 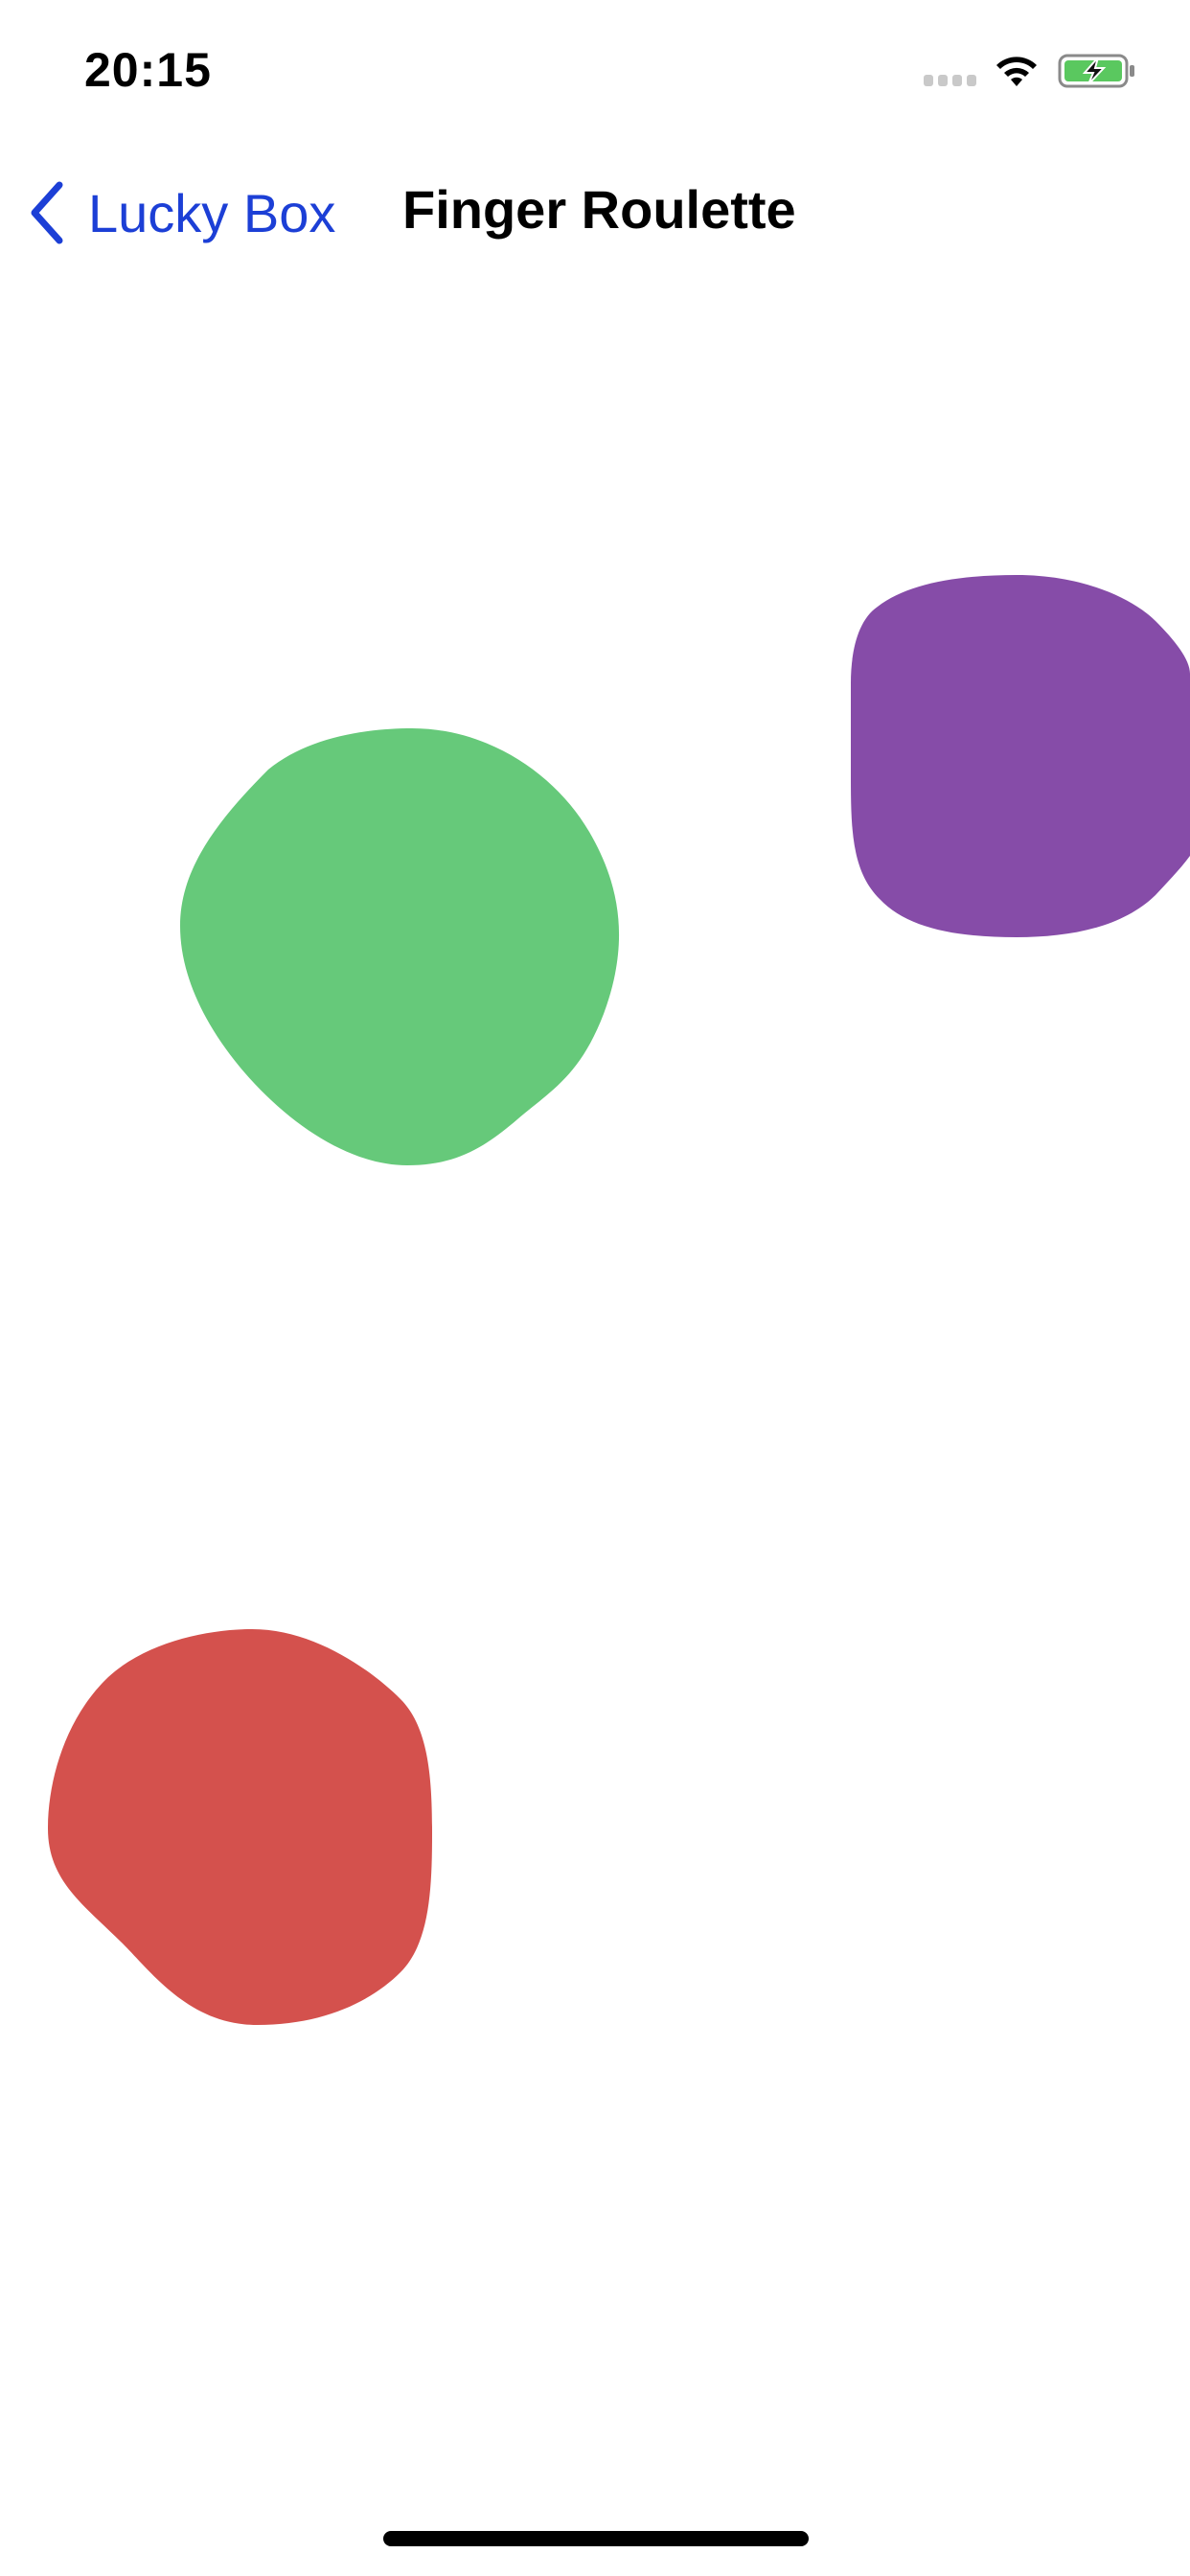 I want to click on status-time: 20:15, so click(x=148, y=70).